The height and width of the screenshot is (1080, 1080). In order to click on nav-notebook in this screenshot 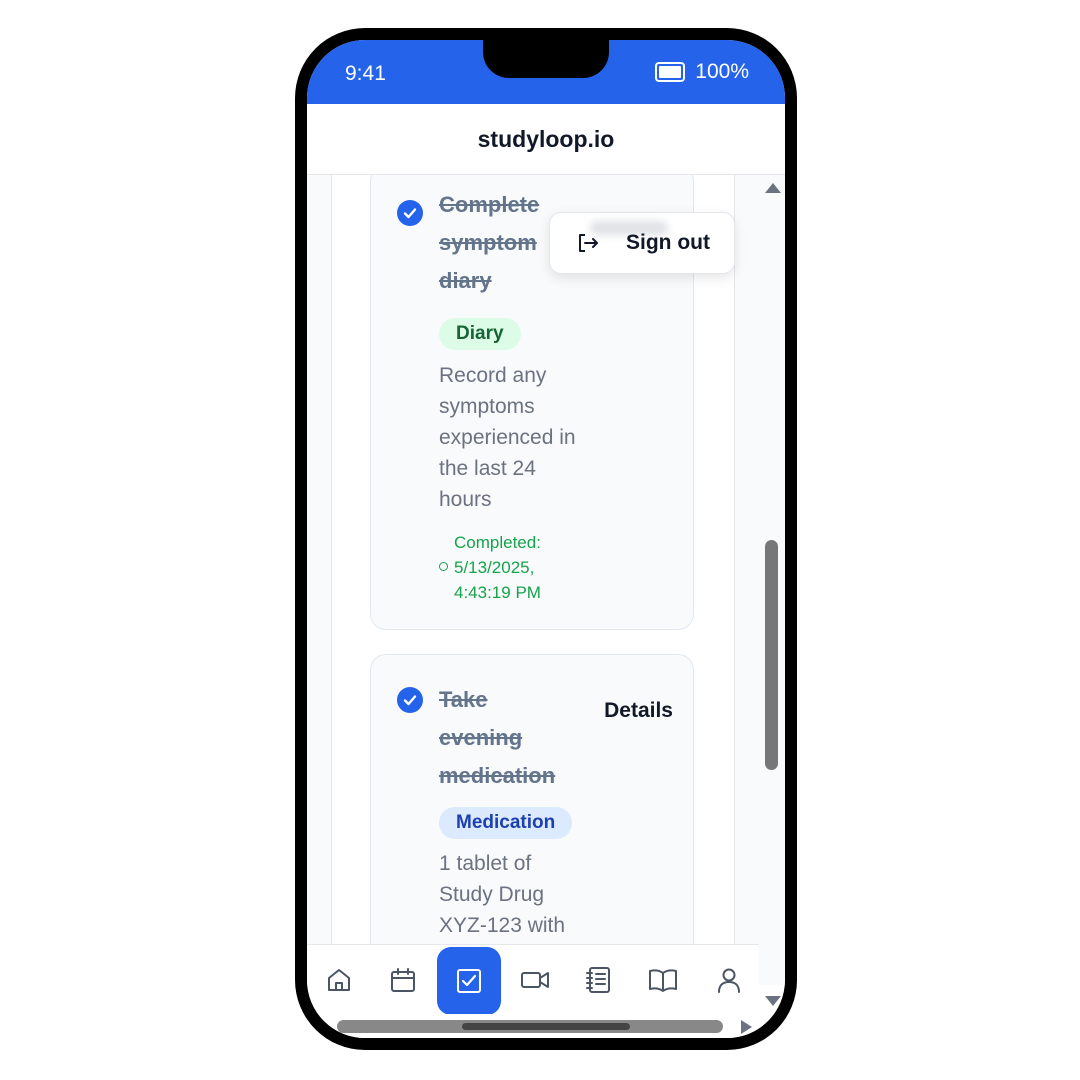, I will do `click(599, 980)`.